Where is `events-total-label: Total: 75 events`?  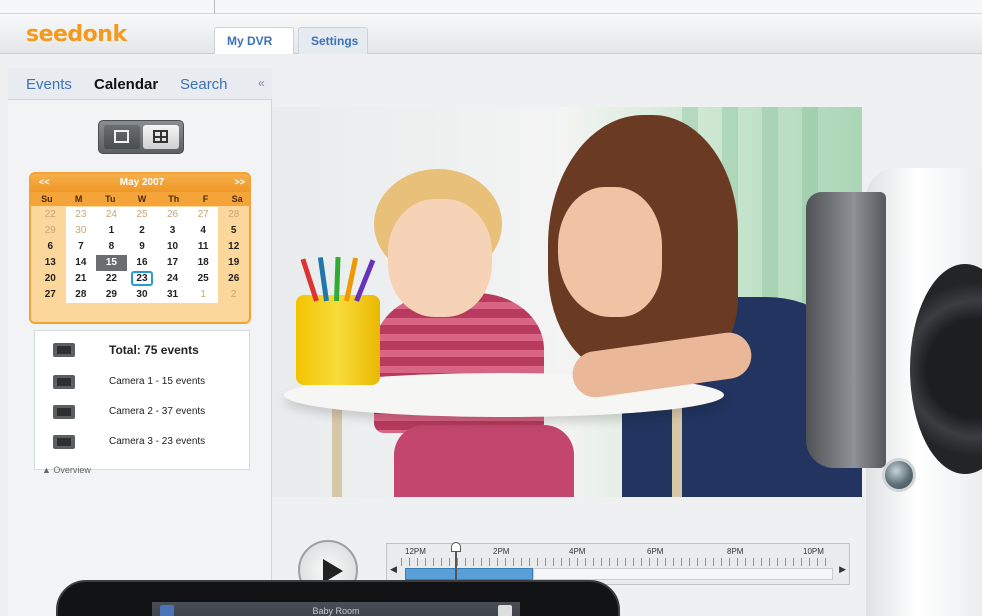 events-total-label: Total: 75 events is located at coordinates (154, 350).